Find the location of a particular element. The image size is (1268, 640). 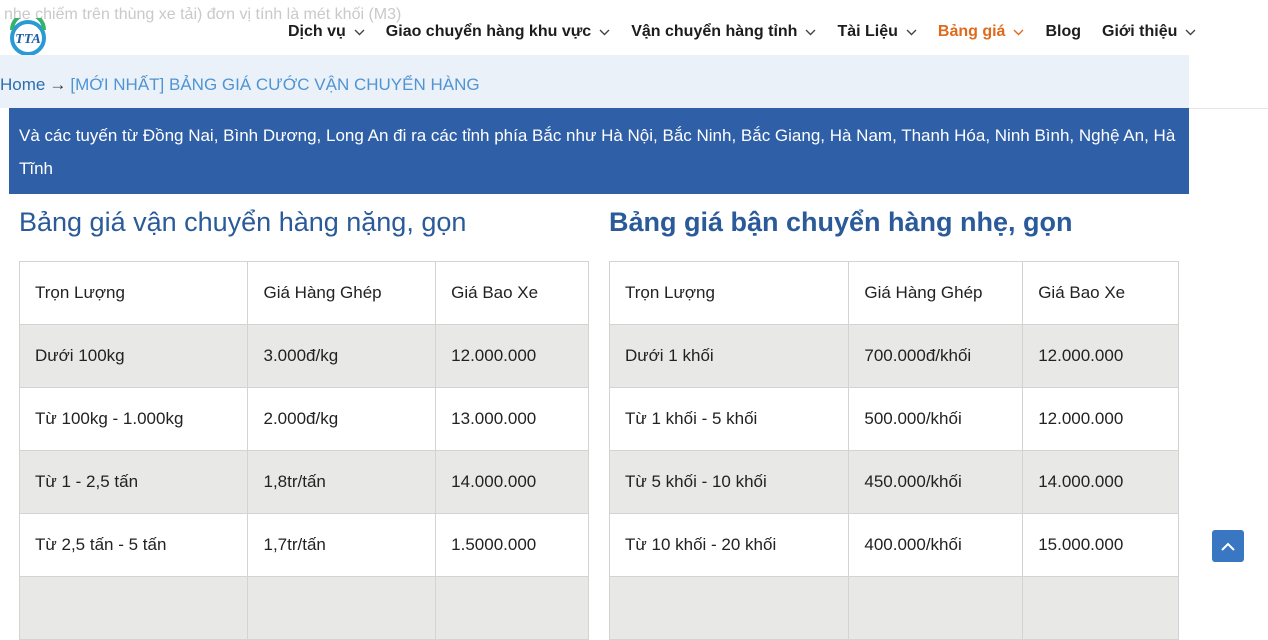

table-cell: 15.000.000 is located at coordinates (1100, 545).